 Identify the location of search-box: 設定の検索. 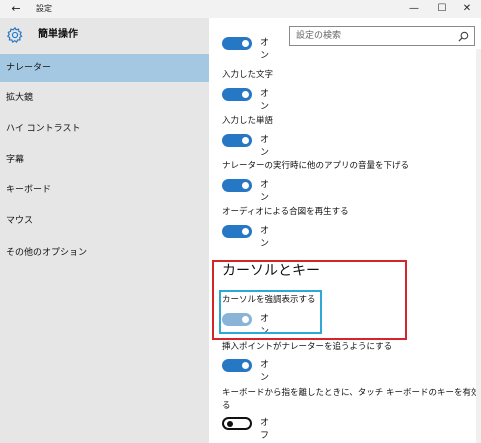
(382, 36).